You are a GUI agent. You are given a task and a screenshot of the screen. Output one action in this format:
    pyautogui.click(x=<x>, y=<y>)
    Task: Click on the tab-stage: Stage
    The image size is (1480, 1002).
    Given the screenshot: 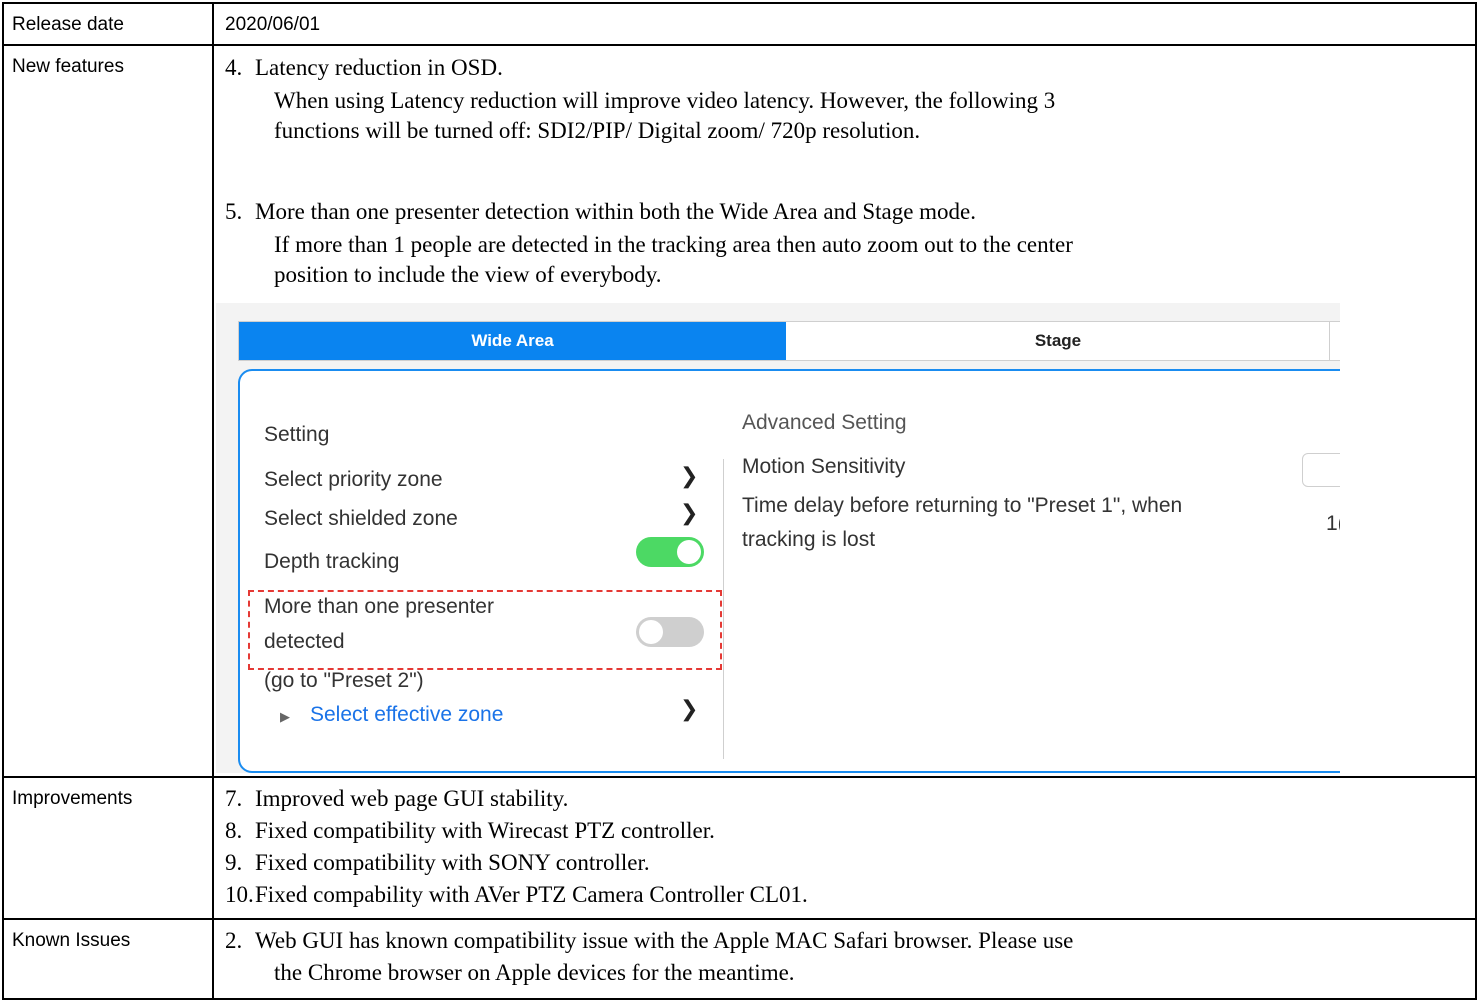 What is the action you would take?
    pyautogui.click(x=1058, y=341)
    